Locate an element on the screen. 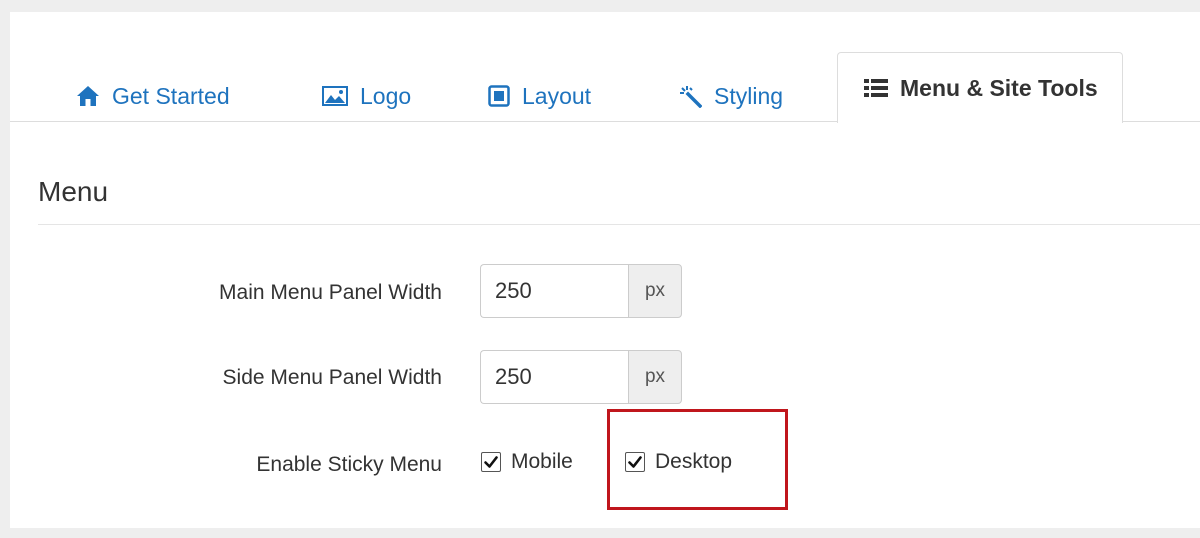 The width and height of the screenshot is (1200, 538). tab-styling: Styling is located at coordinates (730, 96).